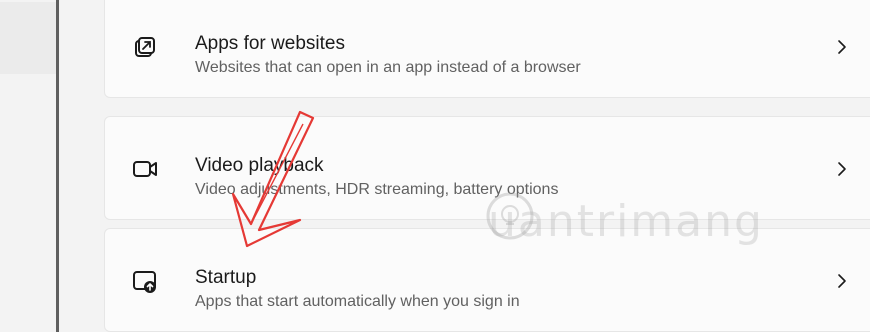  Describe the element at coordinates (28, 38) in the screenshot. I see `nav-selected-item` at that location.